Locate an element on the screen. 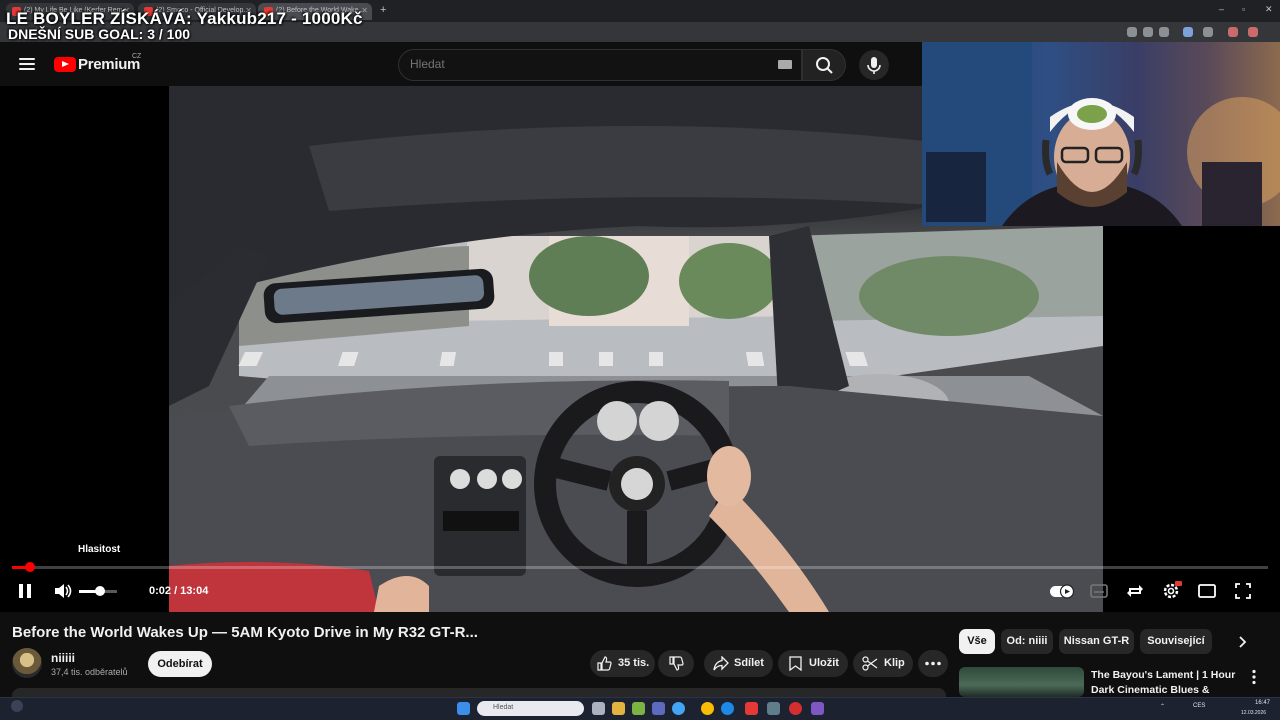  file-explorer-icon is located at coordinates (618, 708).